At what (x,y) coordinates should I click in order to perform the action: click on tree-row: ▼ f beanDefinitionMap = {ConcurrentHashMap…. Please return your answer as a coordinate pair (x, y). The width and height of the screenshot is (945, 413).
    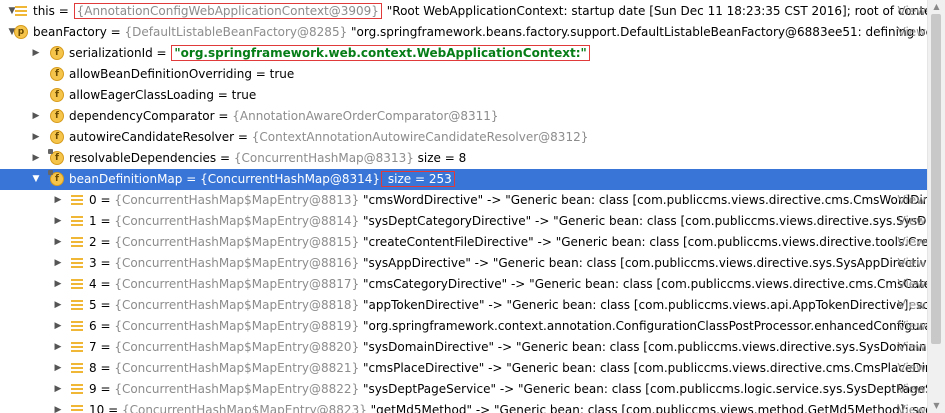
    Looking at the image, I should click on (464, 179).